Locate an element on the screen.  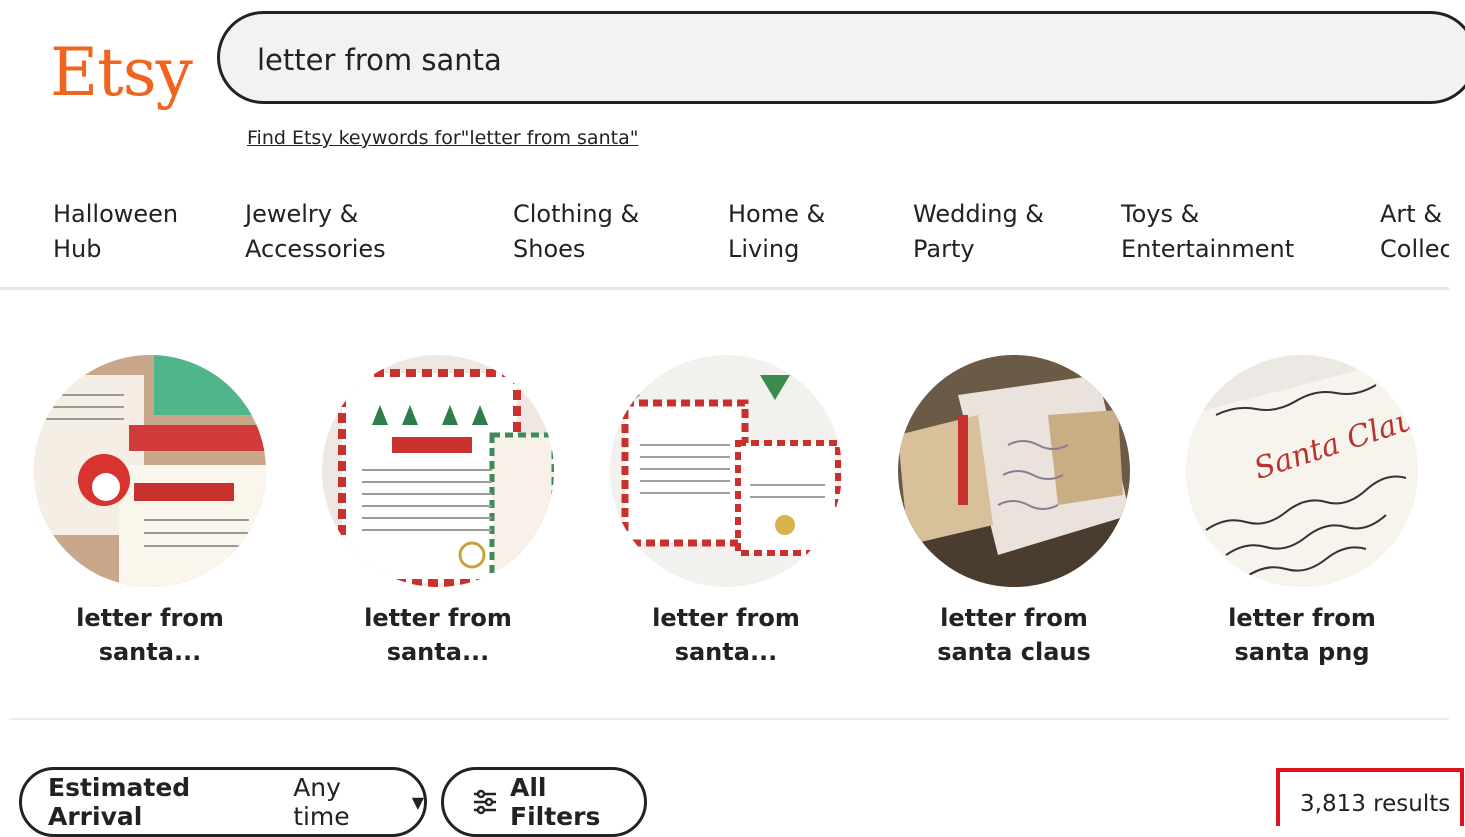
thumbnail-image: Santa Claus is located at coordinates (1302, 471).